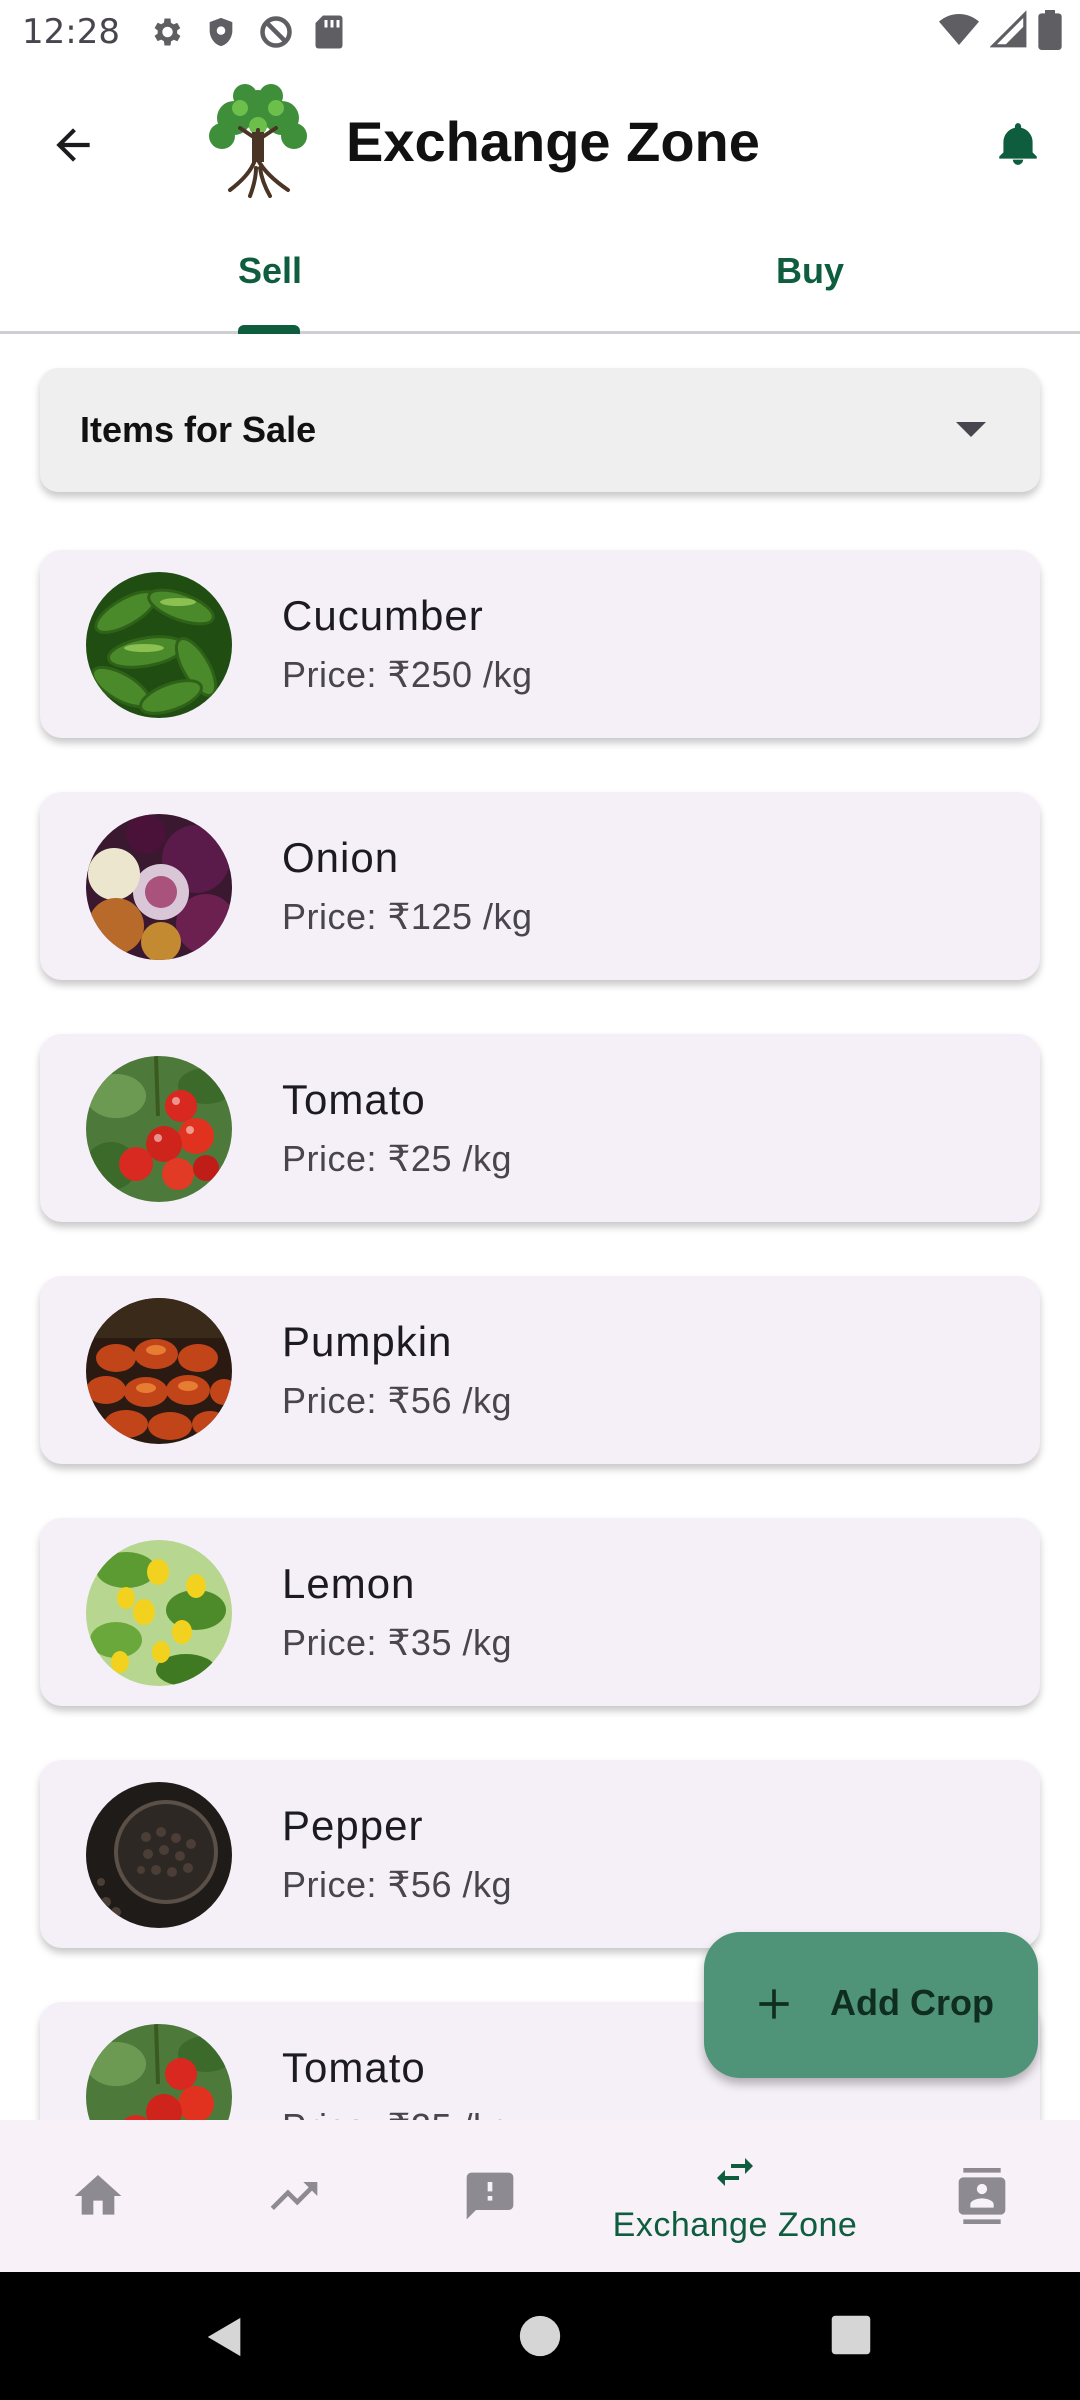 Image resolution: width=1080 pixels, height=2400 pixels. I want to click on item-name: Onion, so click(341, 857).